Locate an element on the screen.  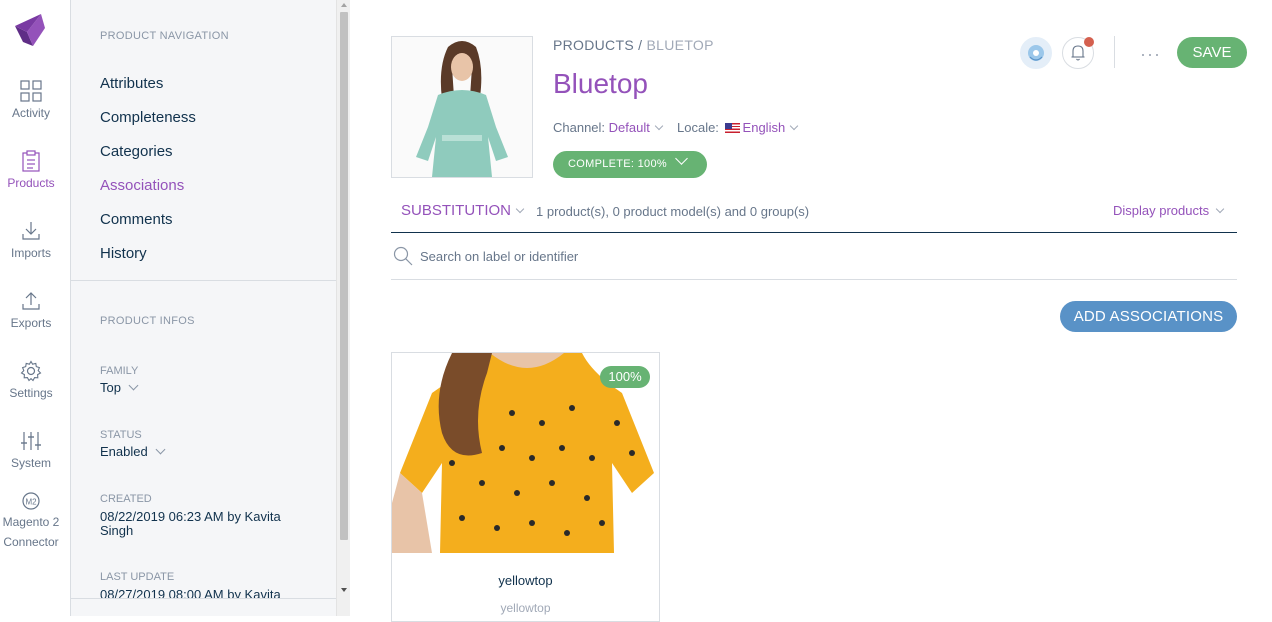
notifications-button is located at coordinates (1078, 53).